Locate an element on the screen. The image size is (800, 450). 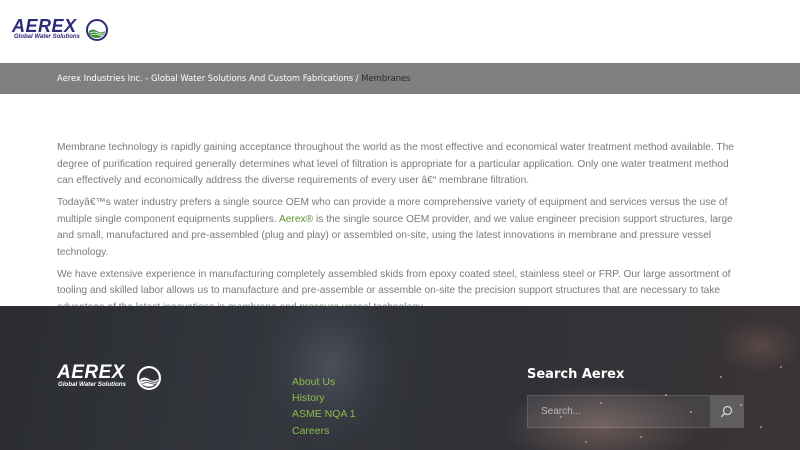
search-input is located at coordinates (620, 411).